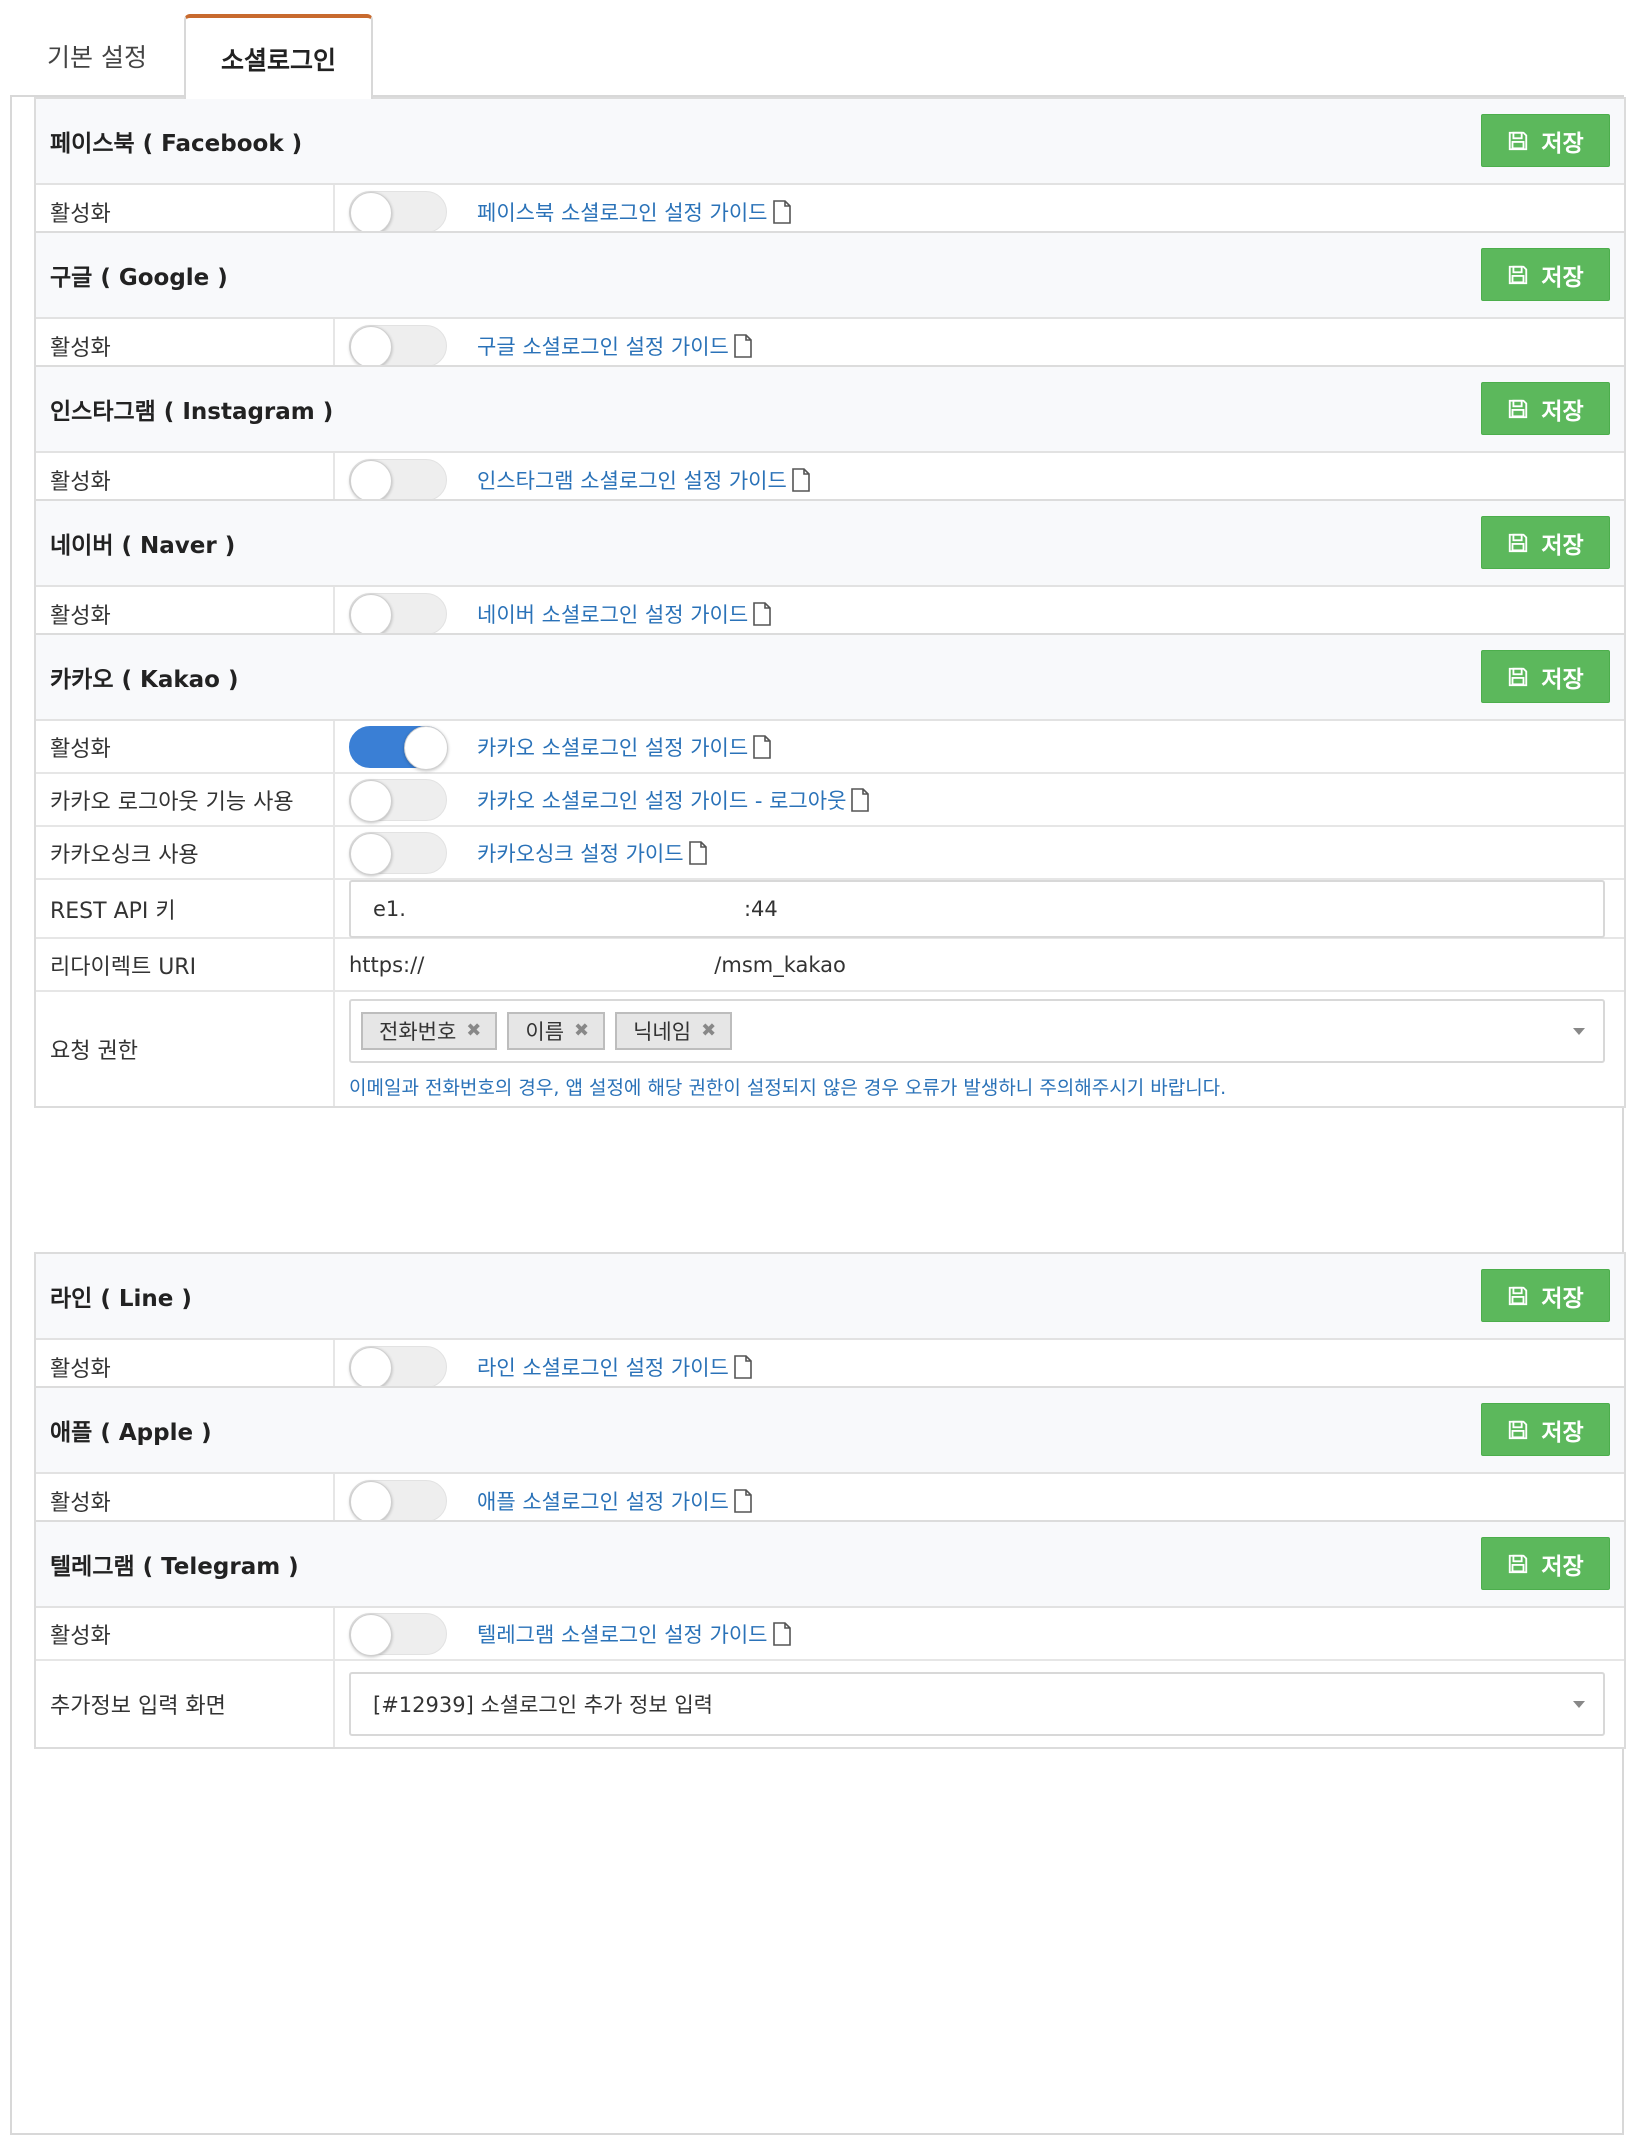 The width and height of the screenshot is (1634, 2146). Describe the element at coordinates (830, 747) in the screenshot. I see `kakao-activate-row: 활성화 카카오 소셜로그인 설정 가이드` at that location.